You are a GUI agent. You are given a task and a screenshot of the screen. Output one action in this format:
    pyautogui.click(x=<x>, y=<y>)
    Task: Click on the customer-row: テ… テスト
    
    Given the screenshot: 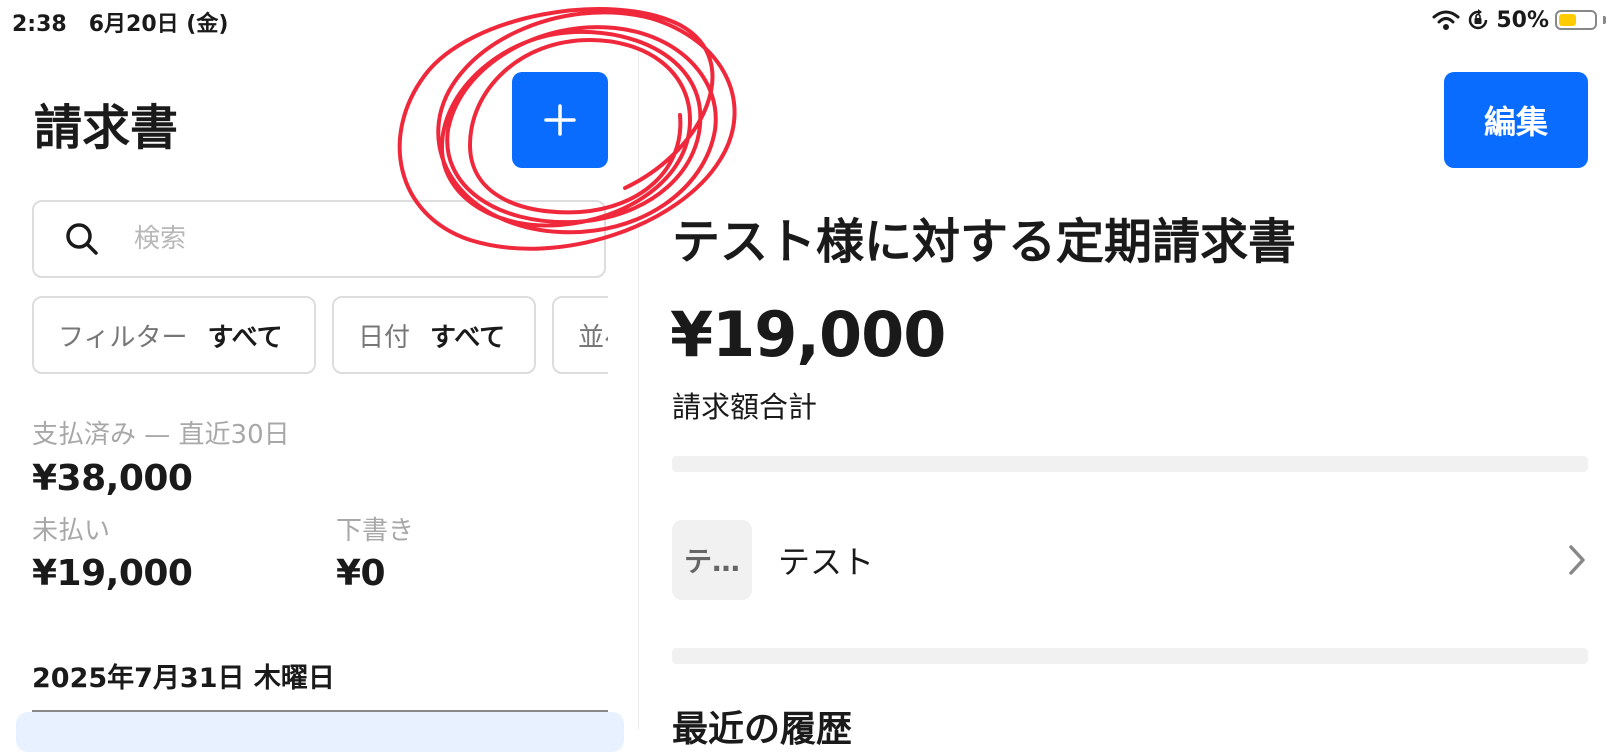 What is the action you would take?
    pyautogui.click(x=1130, y=560)
    